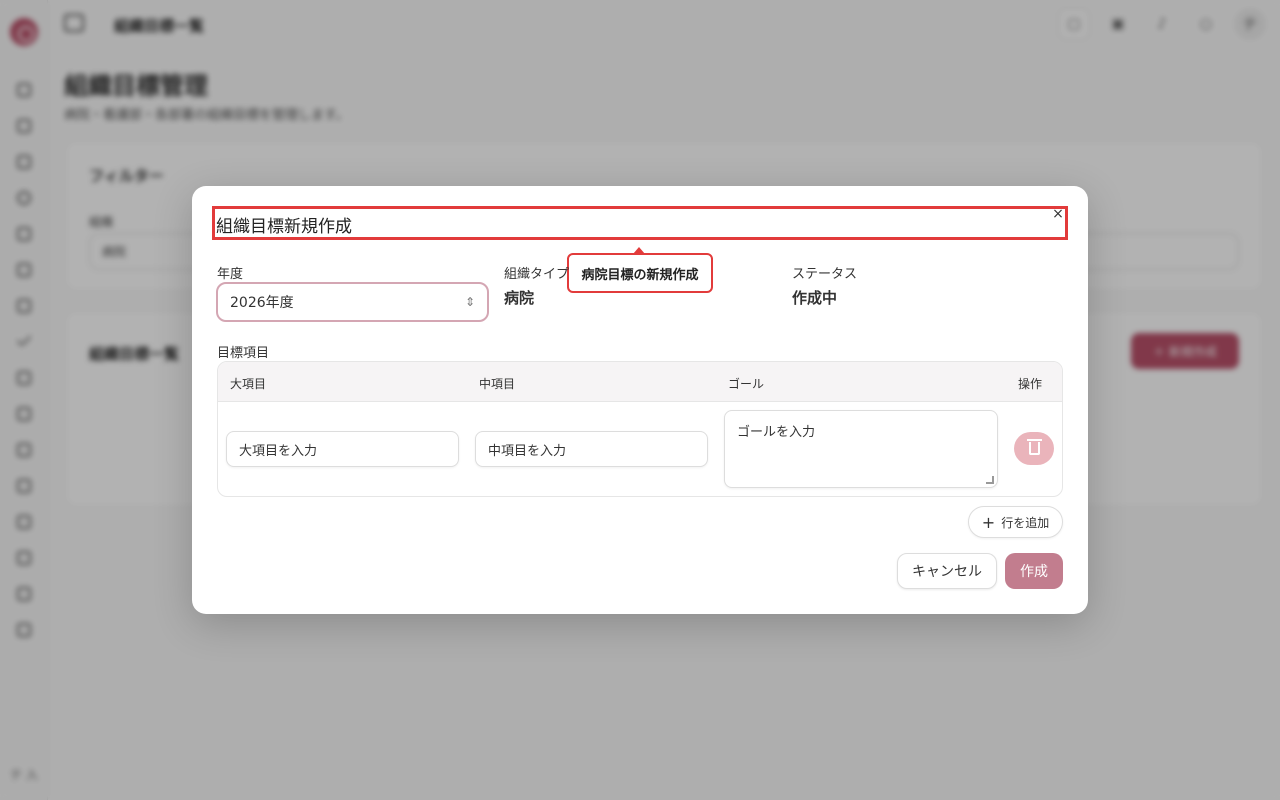  What do you see at coordinates (248, 384) in the screenshot?
I see `header-major: 大項目` at bounding box center [248, 384].